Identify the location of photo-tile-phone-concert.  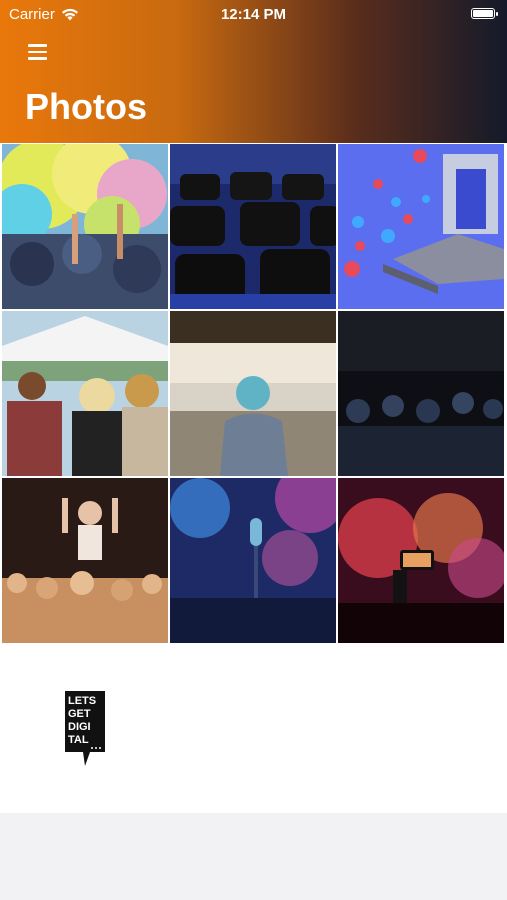
(421, 560).